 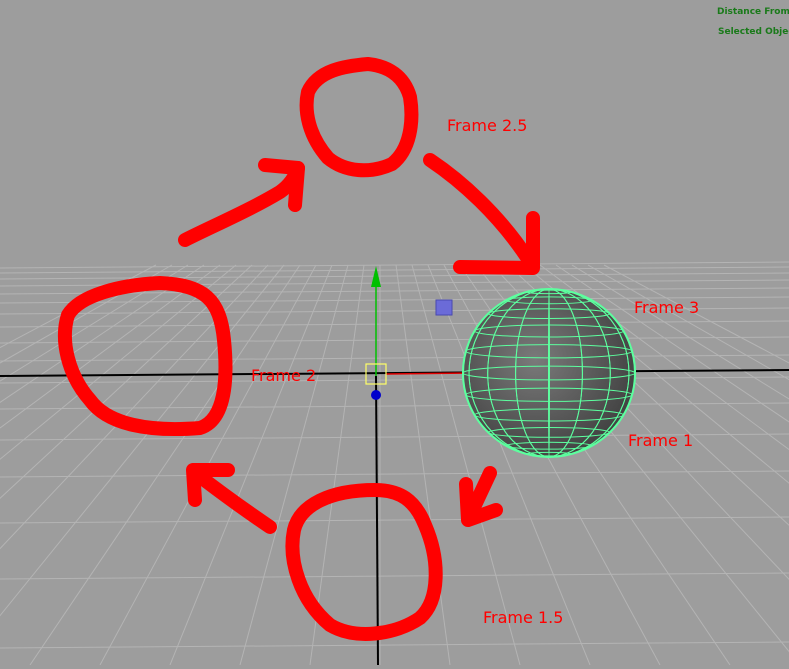 I want to click on wire-longitude, so click(x=549, y=373).